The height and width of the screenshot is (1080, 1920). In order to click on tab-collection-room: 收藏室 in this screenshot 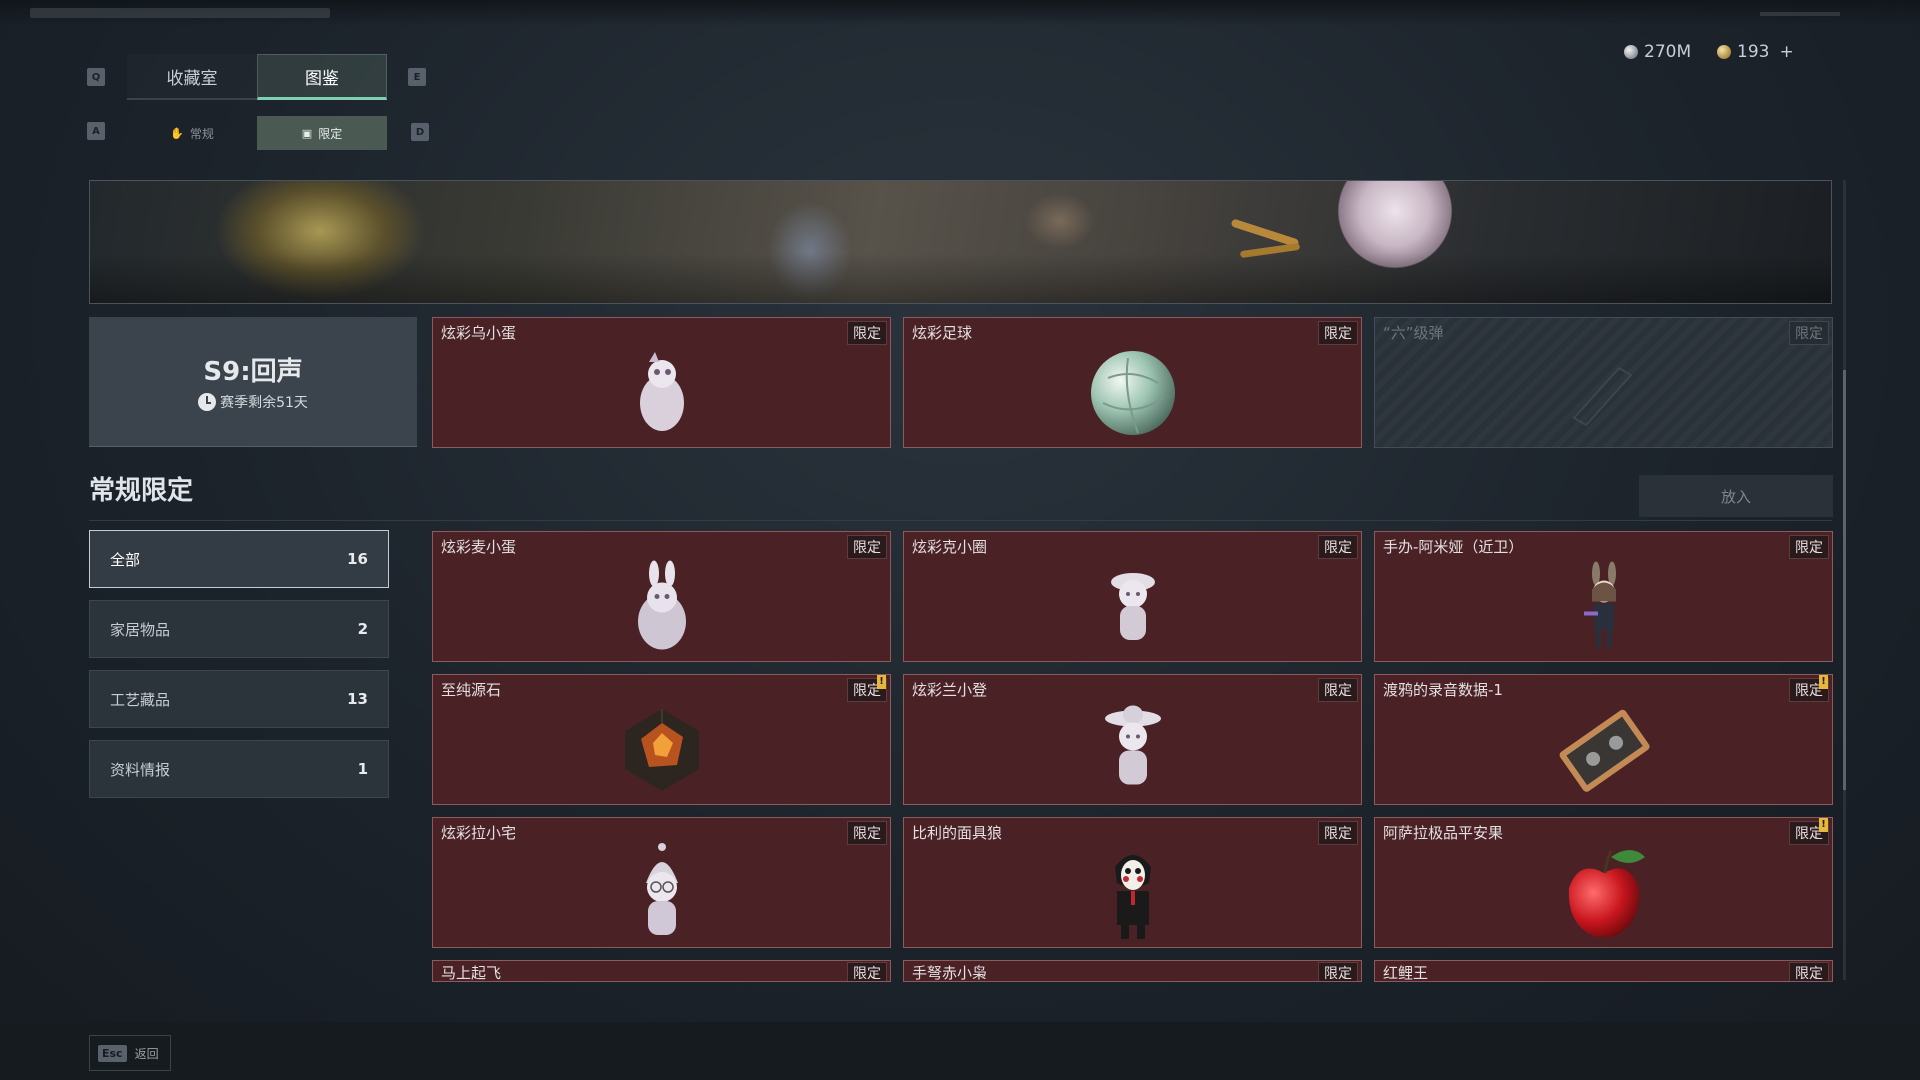, I will do `click(192, 77)`.